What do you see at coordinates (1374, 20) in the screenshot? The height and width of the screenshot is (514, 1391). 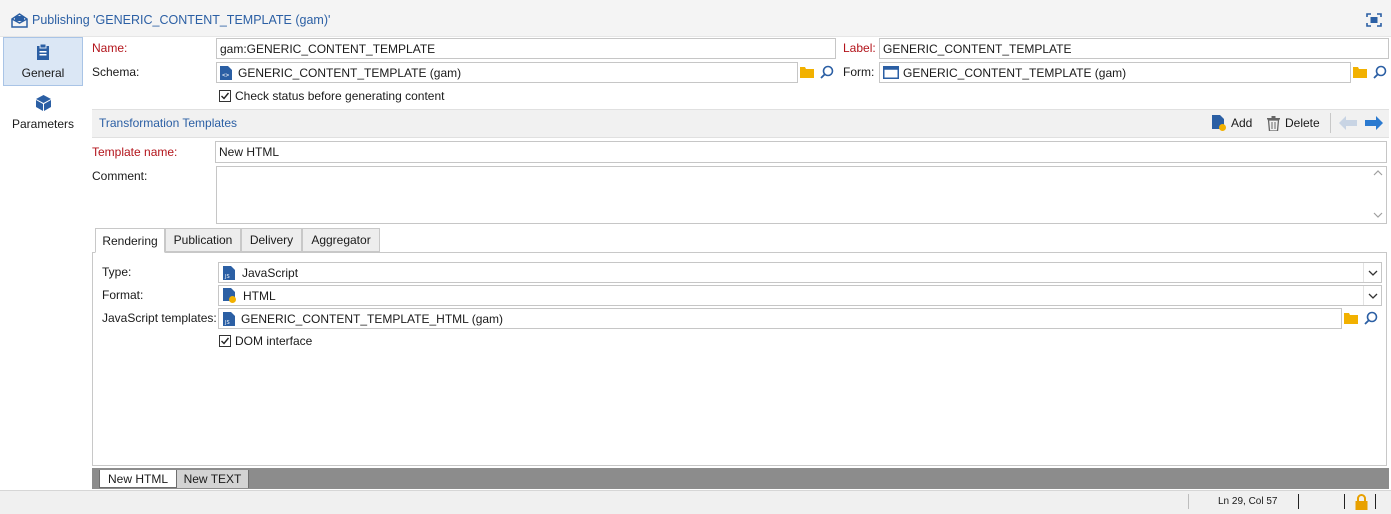 I see `maximize-icon` at bounding box center [1374, 20].